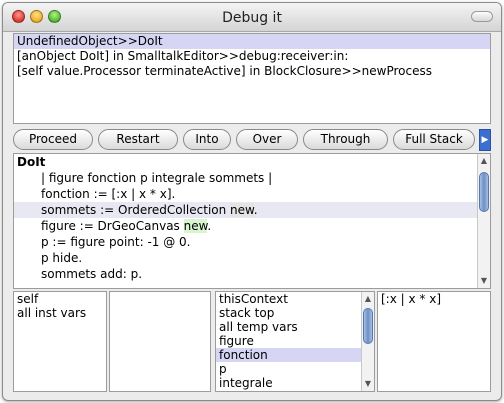  What do you see at coordinates (295, 327) in the screenshot?
I see `context-item: all temp vars` at bounding box center [295, 327].